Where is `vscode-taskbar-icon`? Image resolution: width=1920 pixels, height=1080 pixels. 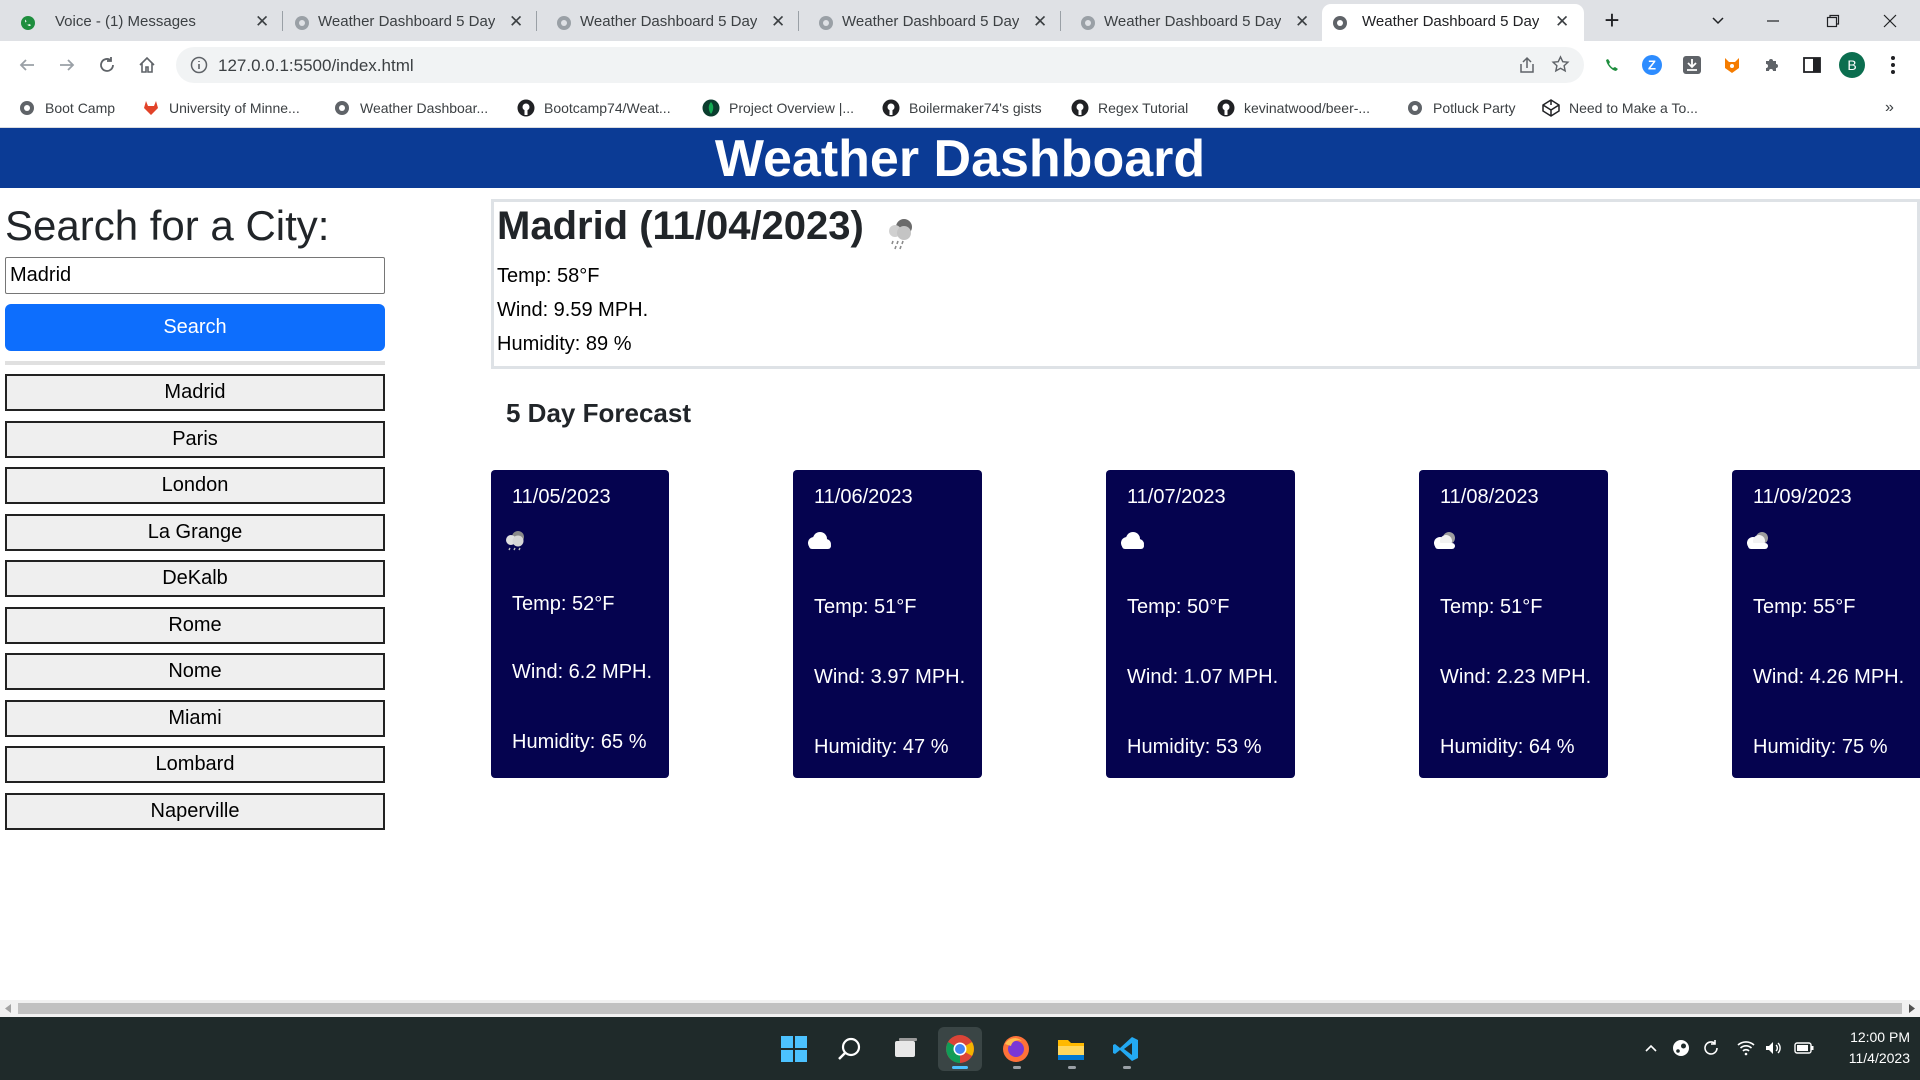
vscode-taskbar-icon is located at coordinates (1126, 1049).